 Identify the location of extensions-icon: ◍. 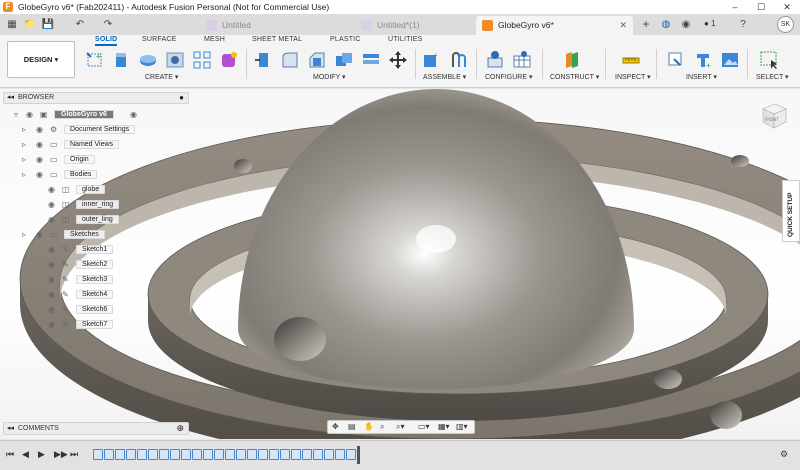
(666, 24).